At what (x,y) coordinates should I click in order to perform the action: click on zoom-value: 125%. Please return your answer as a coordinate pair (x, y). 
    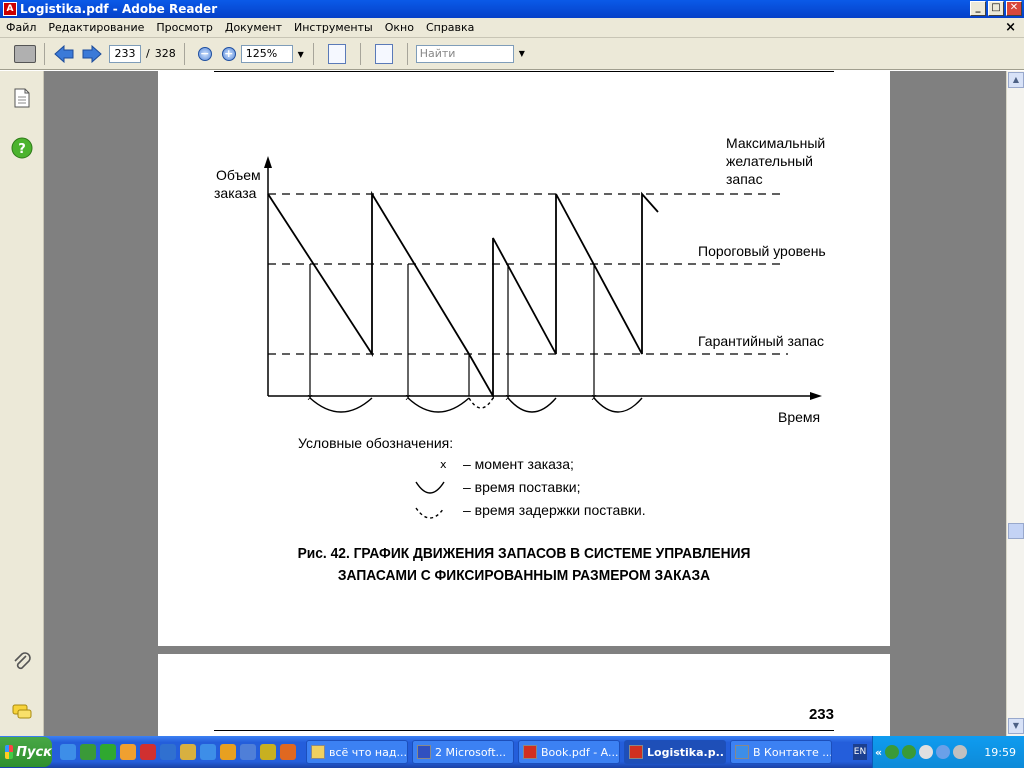
    Looking at the image, I should click on (261, 53).